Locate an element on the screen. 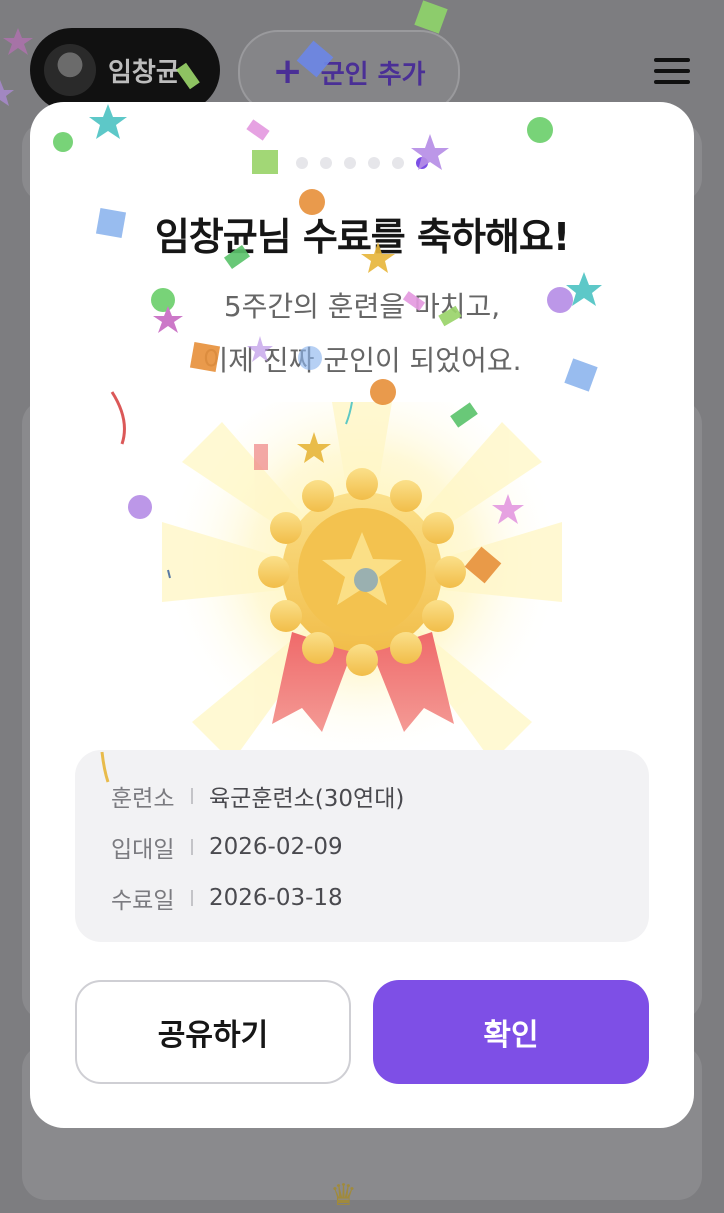  subtitle-line-2: 이제 진짜 군인이 되었어요. is located at coordinates (362, 360).